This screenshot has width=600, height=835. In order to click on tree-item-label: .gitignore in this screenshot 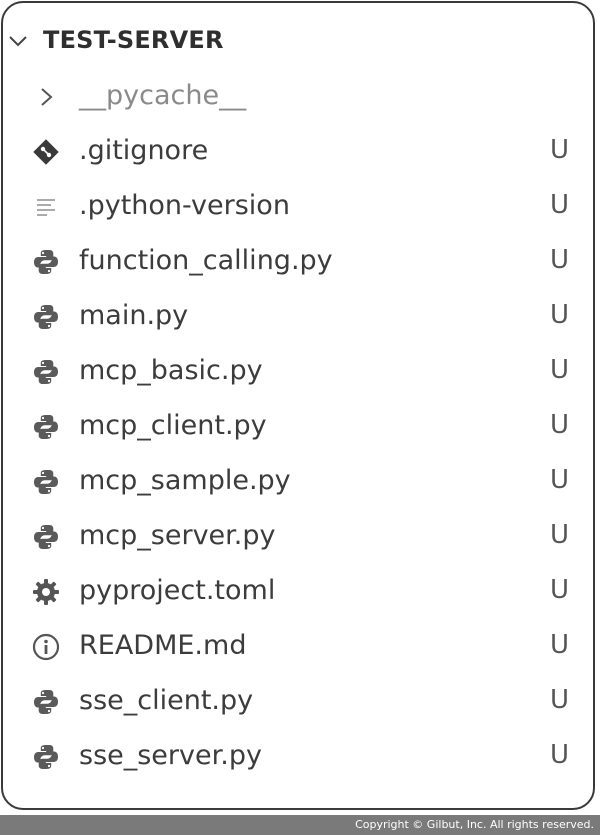, I will do `click(144, 150)`.